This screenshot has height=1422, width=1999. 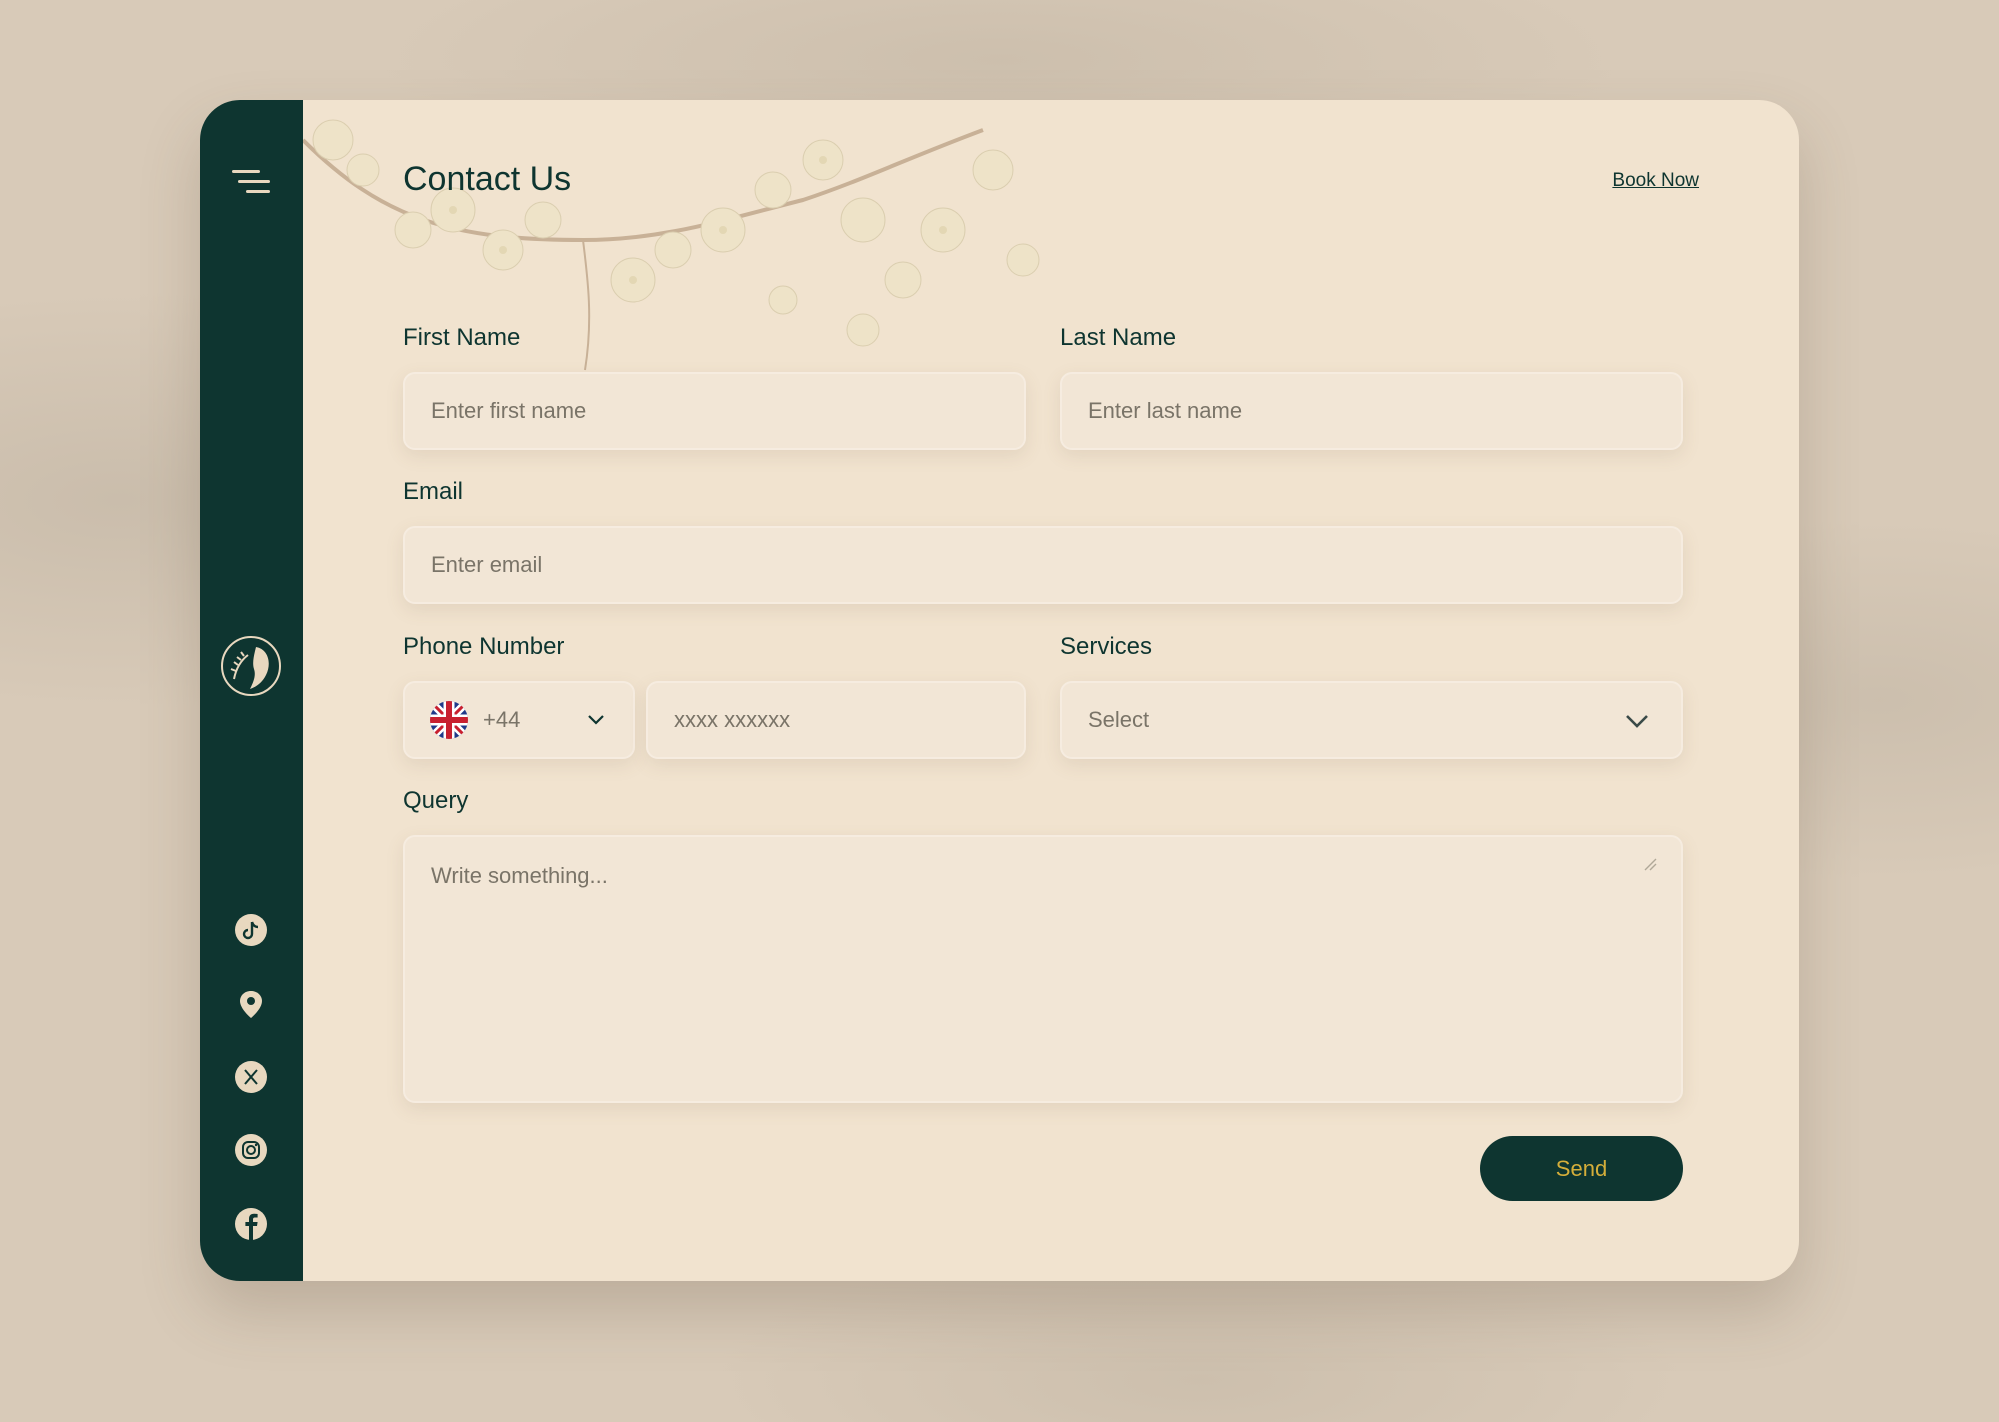 I want to click on country-code-value: +44, so click(x=502, y=719).